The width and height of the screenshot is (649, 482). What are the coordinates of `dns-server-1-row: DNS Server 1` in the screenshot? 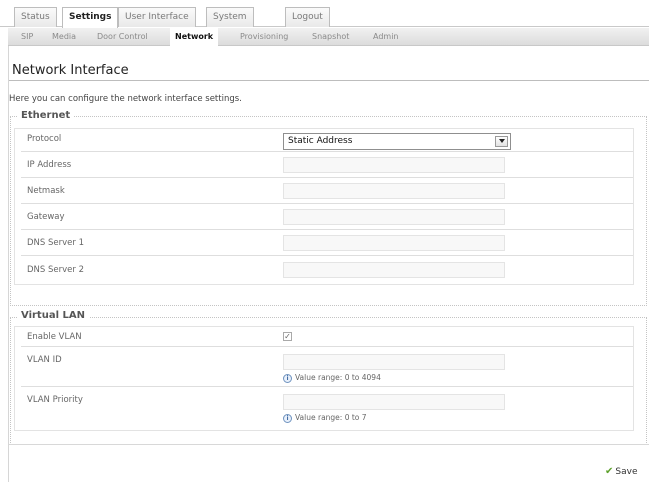 It's located at (327, 243).